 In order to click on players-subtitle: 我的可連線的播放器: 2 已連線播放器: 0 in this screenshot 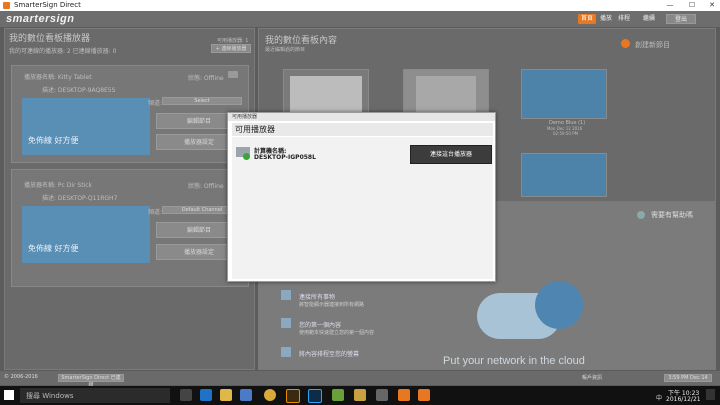, I will do `click(63, 51)`.